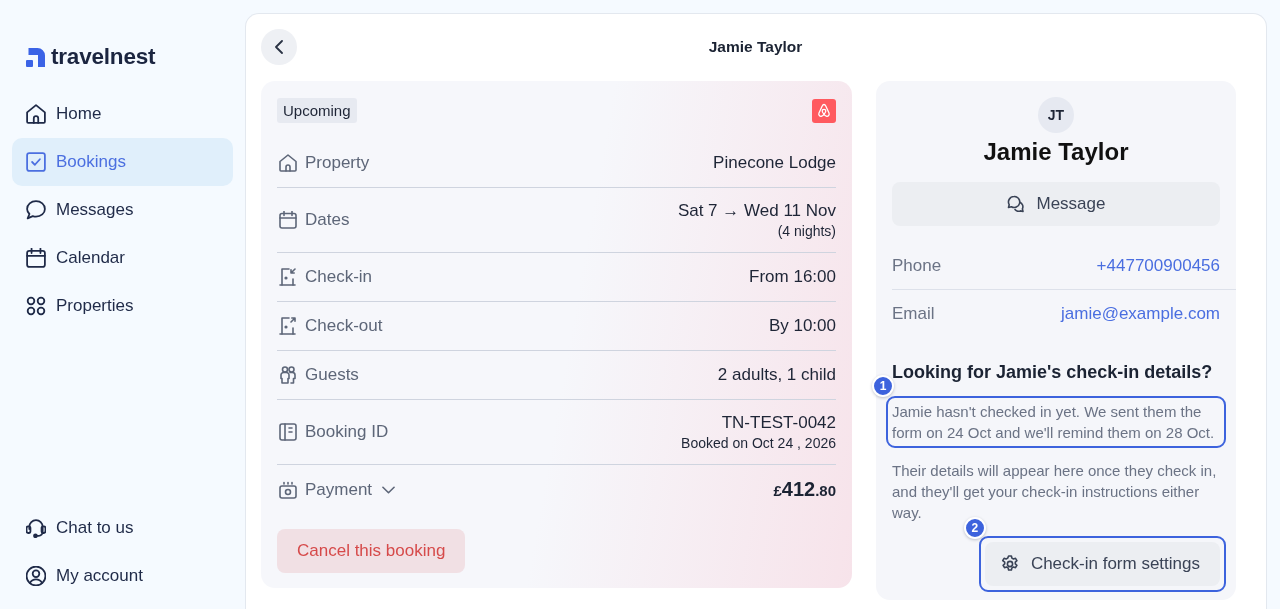  I want to click on four-circles-icon, so click(36, 306).